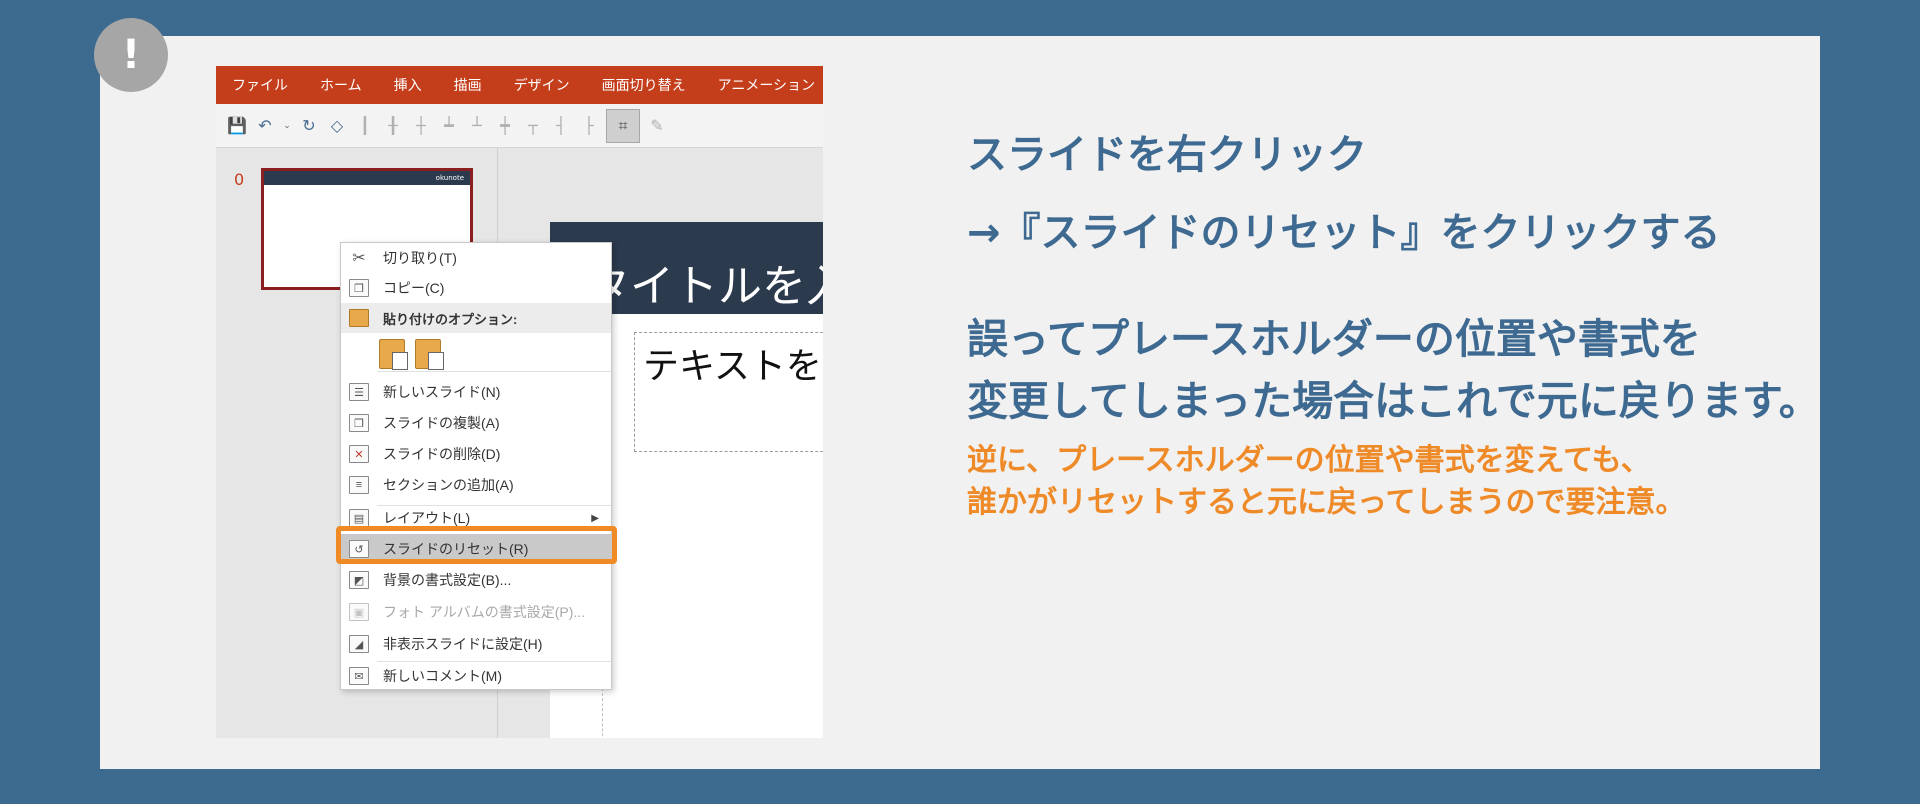  I want to click on add-section-icon: ≡, so click(359, 485).